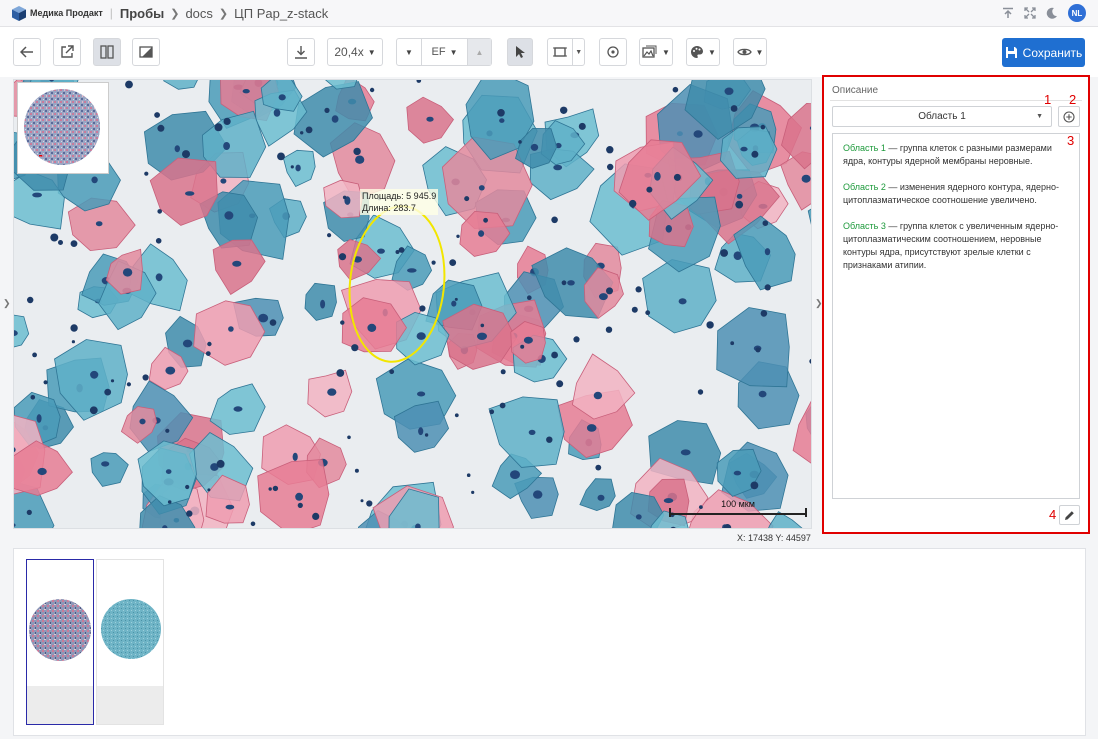 The height and width of the screenshot is (739, 1098). I want to click on split-view-button, so click(107, 52).